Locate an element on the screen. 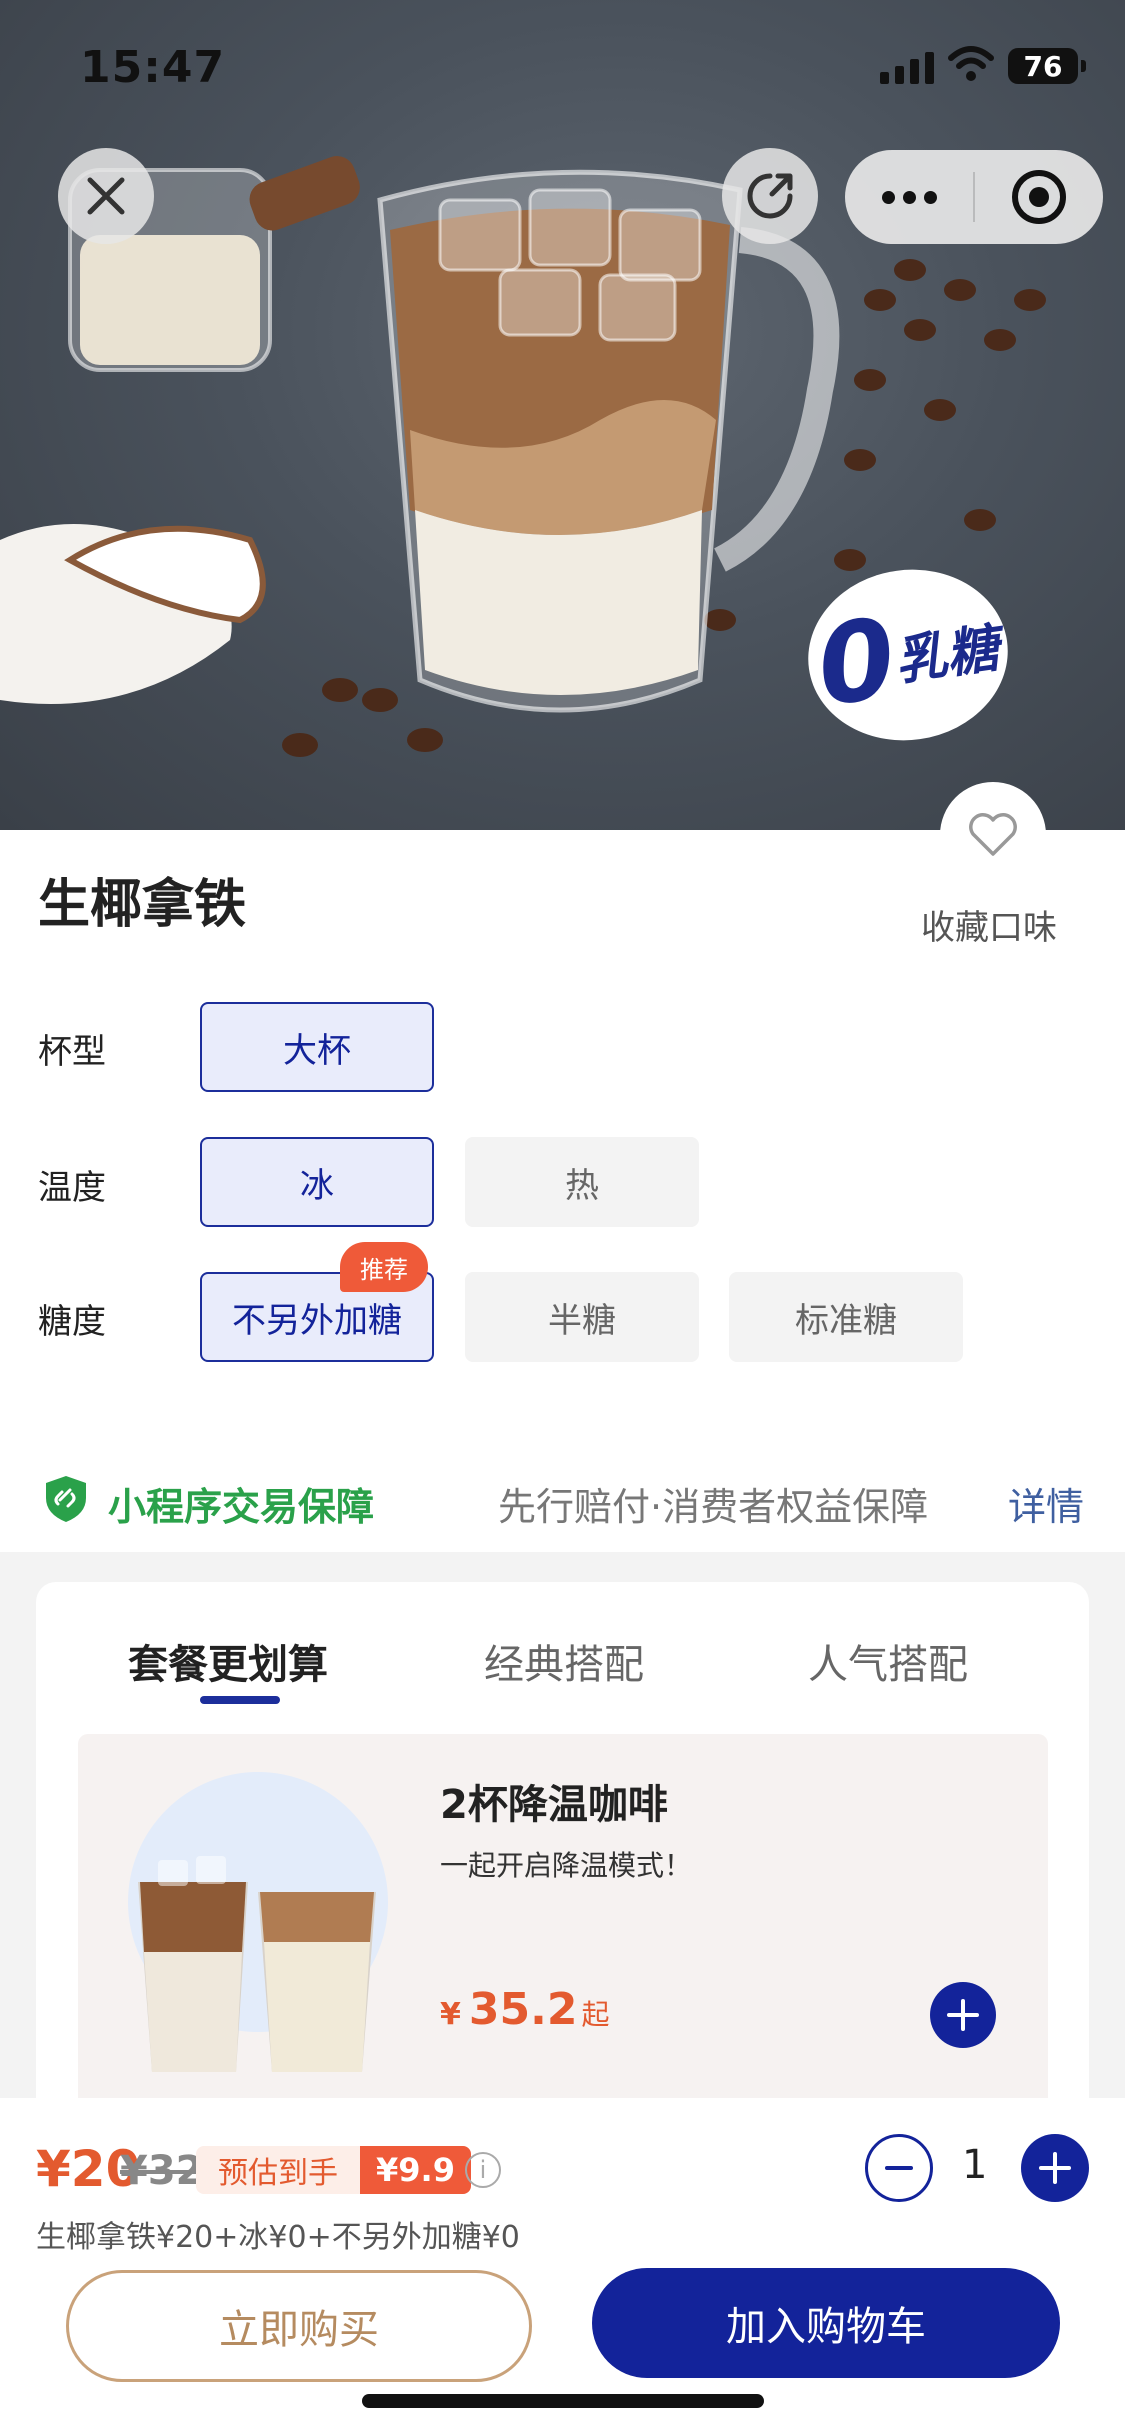 The width and height of the screenshot is (1125, 2436). cellular-signal-icon is located at coordinates (907, 67).